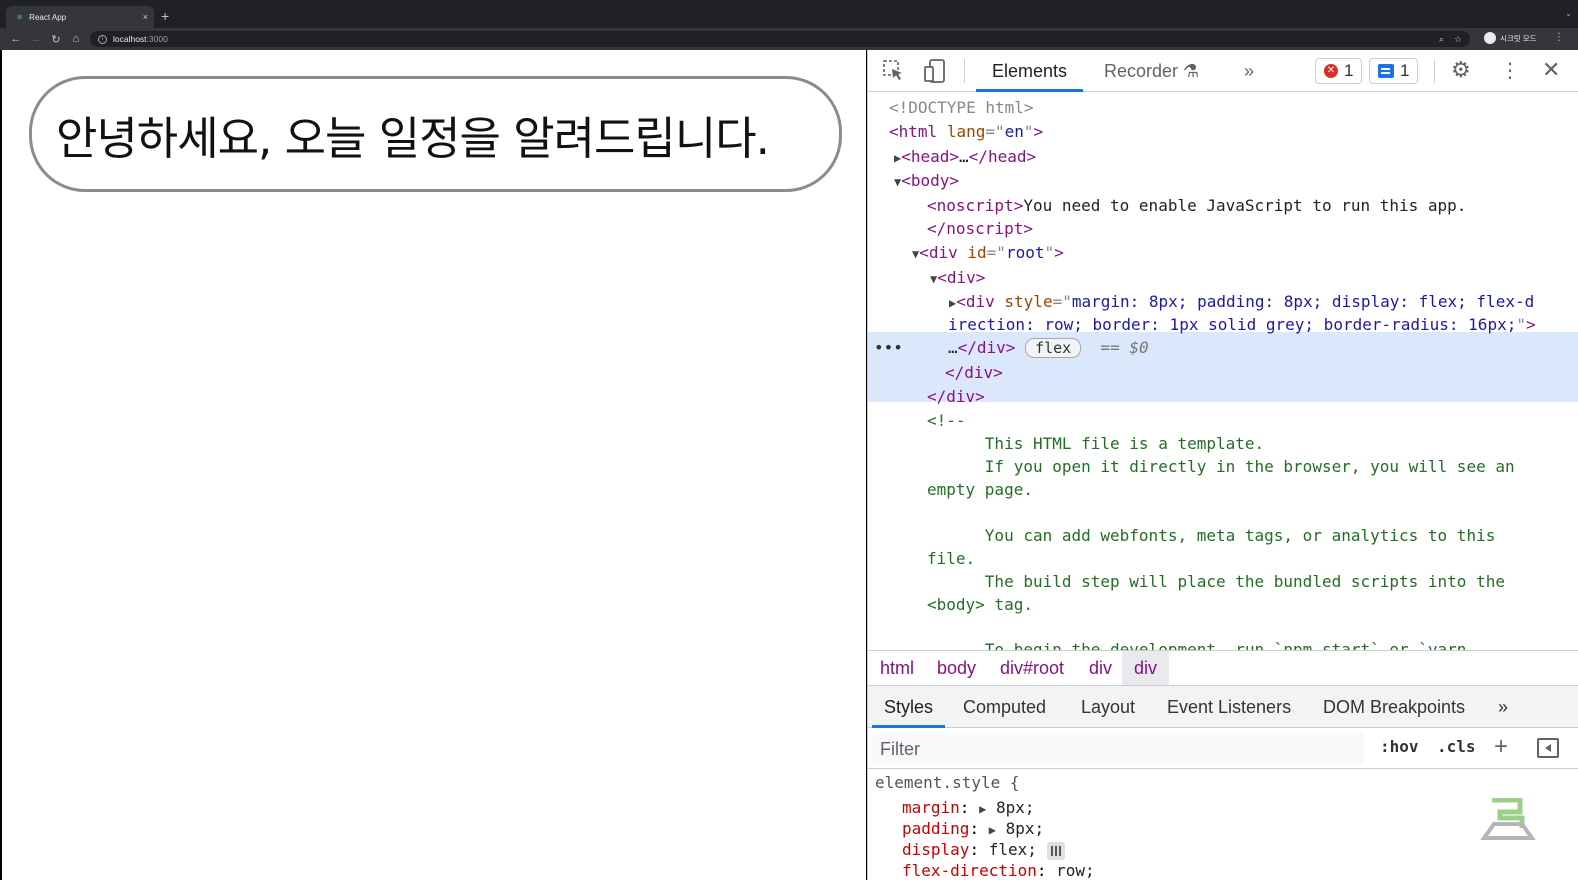 This screenshot has width=1578, height=880. What do you see at coordinates (974, 372) in the screenshot?
I see `dom-div-close: </div>` at bounding box center [974, 372].